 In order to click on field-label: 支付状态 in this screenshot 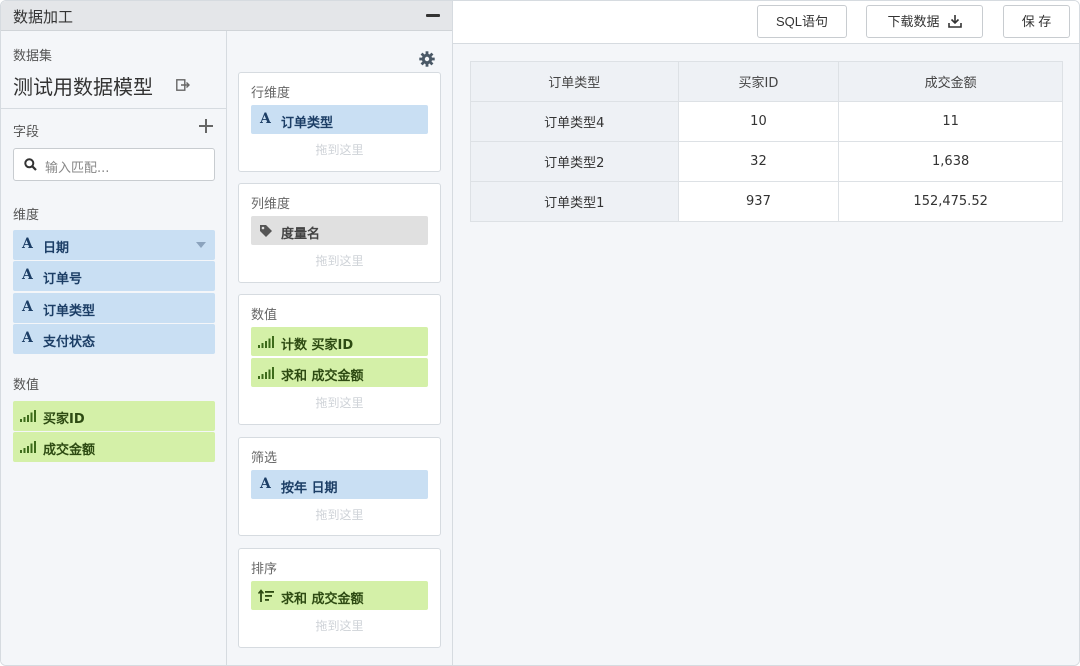, I will do `click(69, 342)`.